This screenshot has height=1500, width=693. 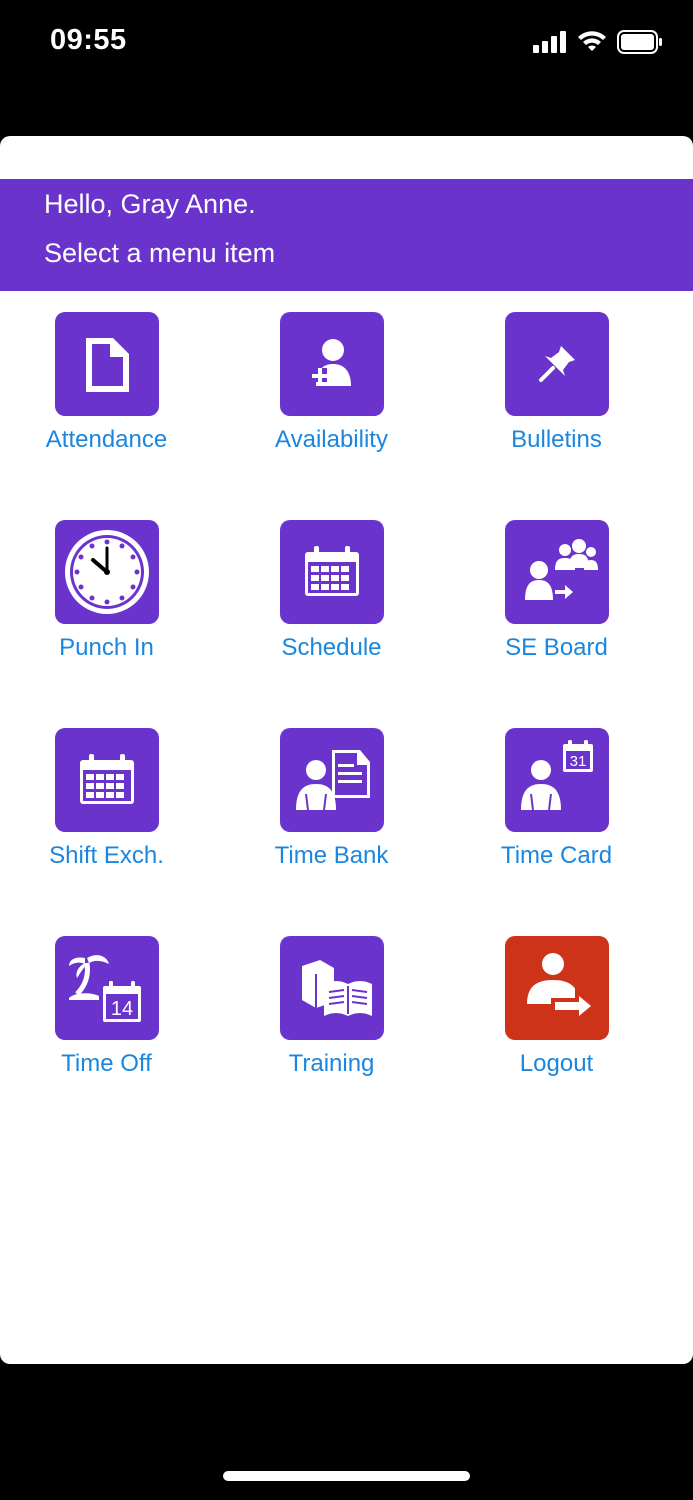 What do you see at coordinates (109, 440) in the screenshot?
I see `menu-label: Attendance` at bounding box center [109, 440].